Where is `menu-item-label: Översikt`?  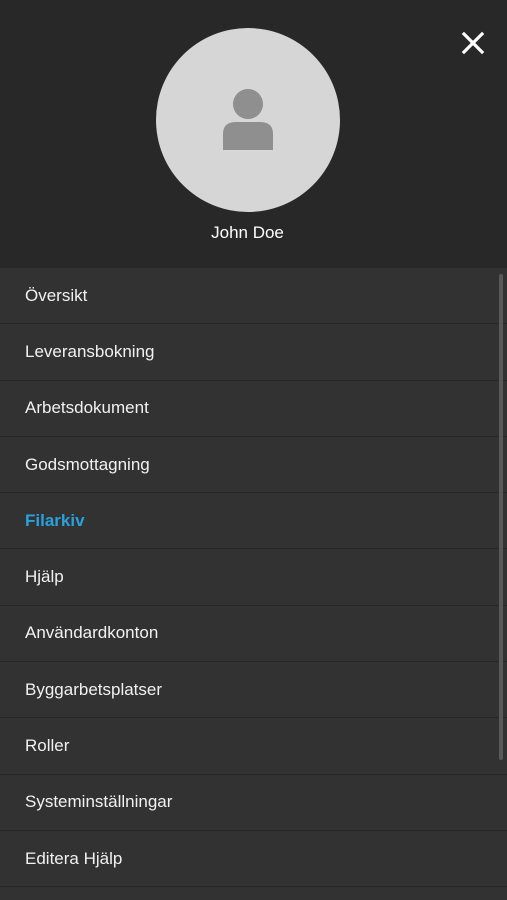 menu-item-label: Översikt is located at coordinates (56, 295).